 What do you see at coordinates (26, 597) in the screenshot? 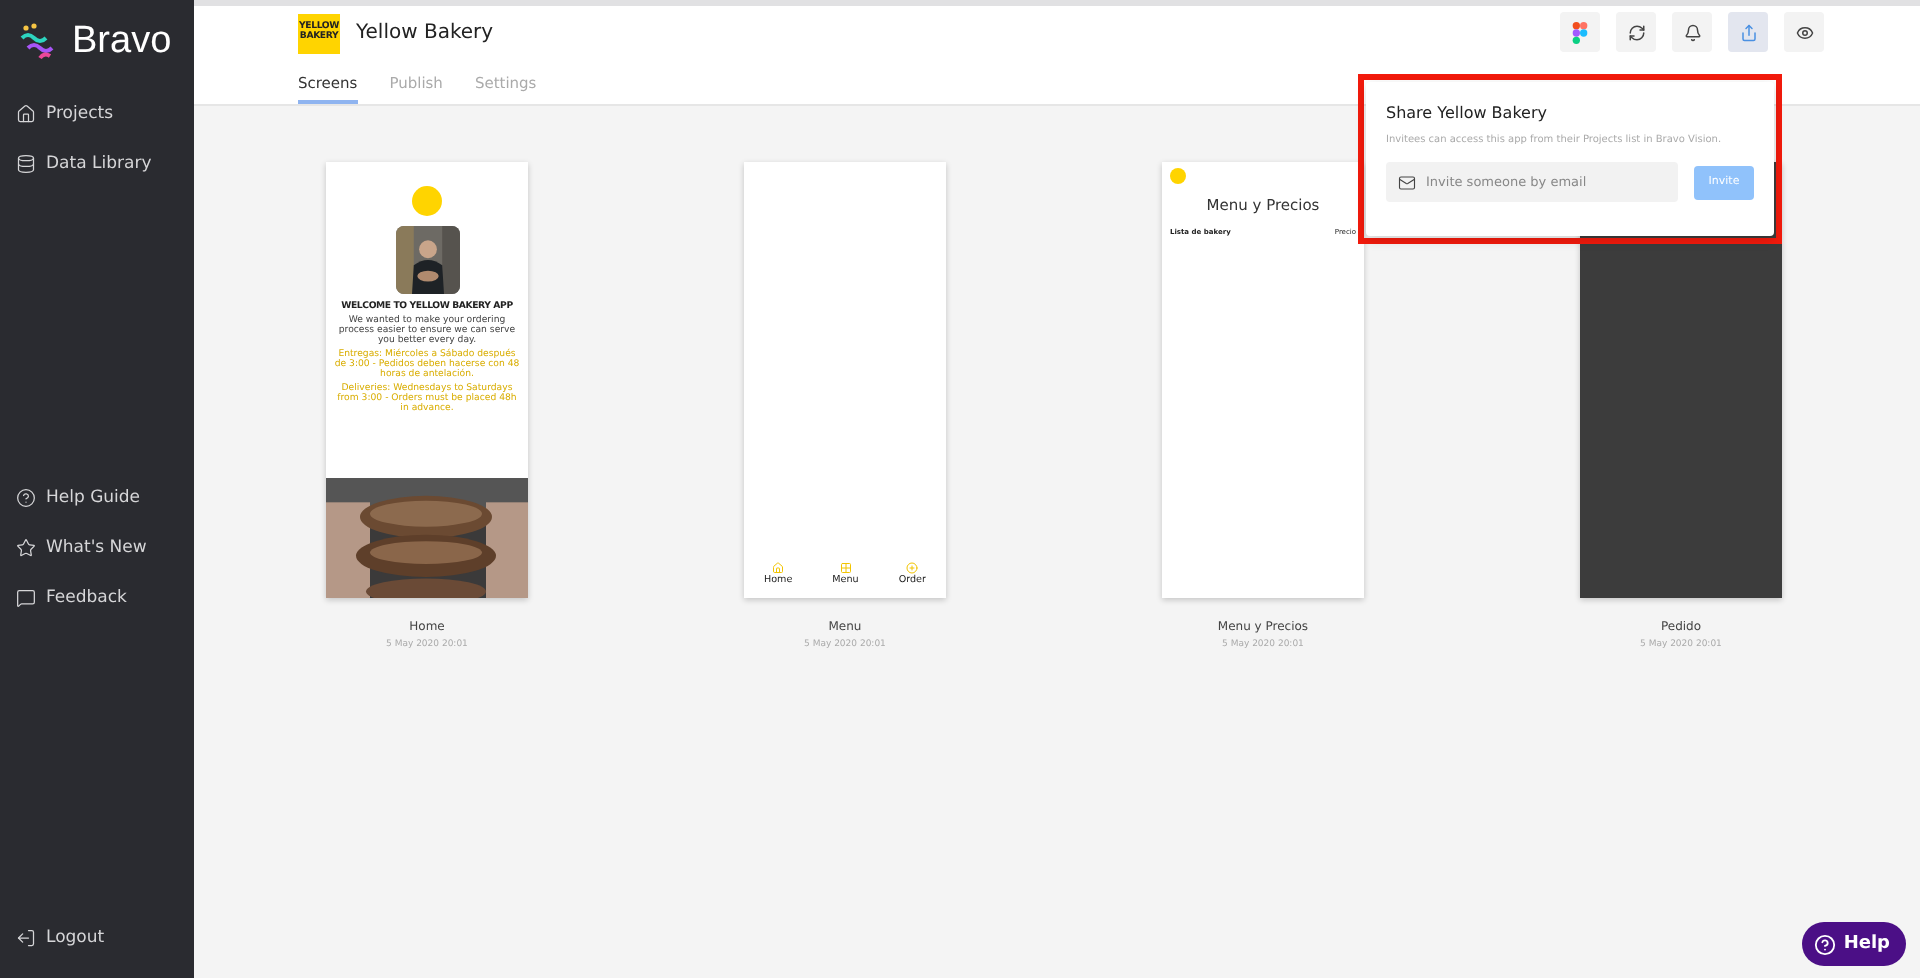
I see `chat-icon` at bounding box center [26, 597].